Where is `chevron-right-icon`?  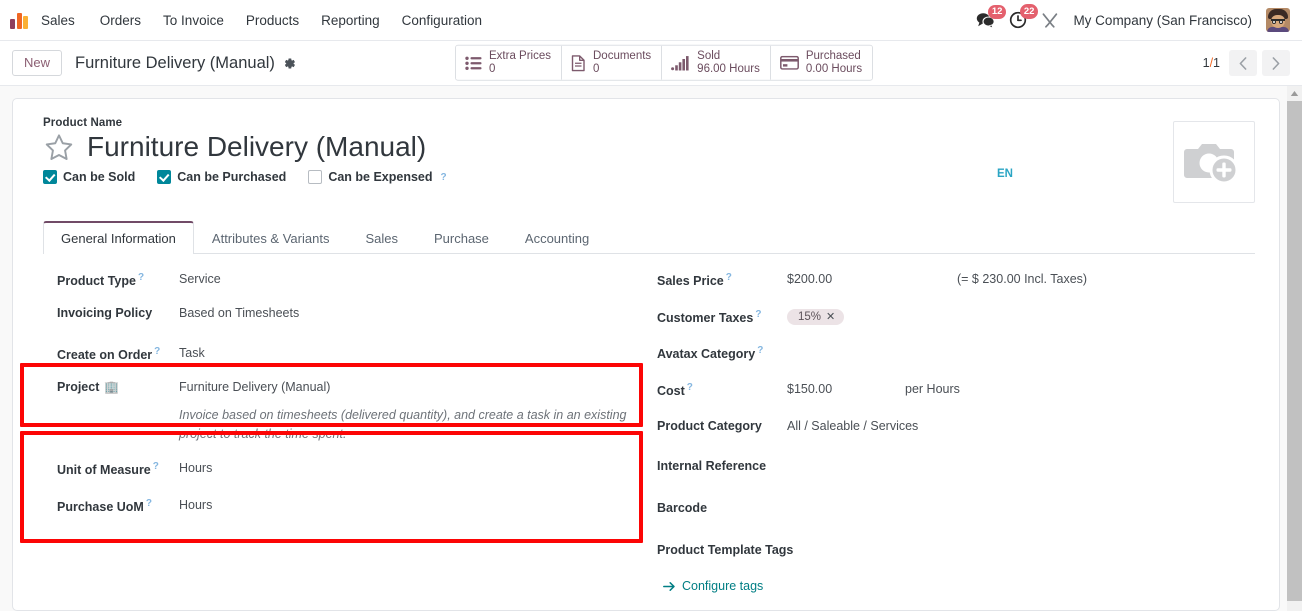
chevron-right-icon is located at coordinates (1276, 63).